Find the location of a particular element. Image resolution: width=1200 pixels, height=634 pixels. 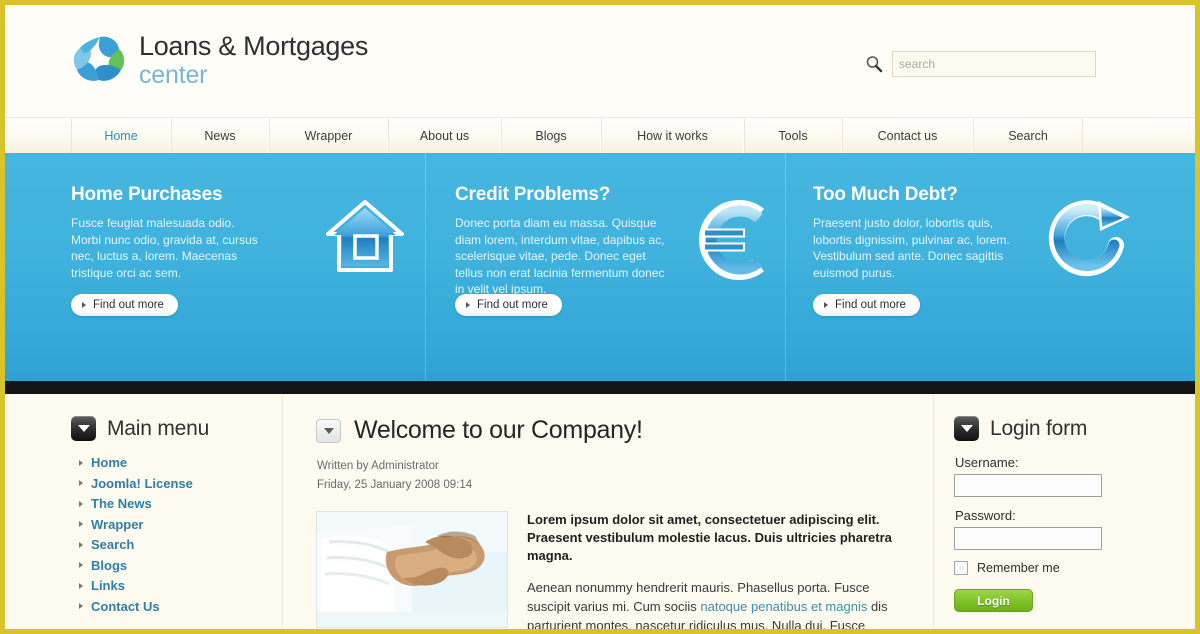

page-bottom-rule is located at coordinates (600, 631).